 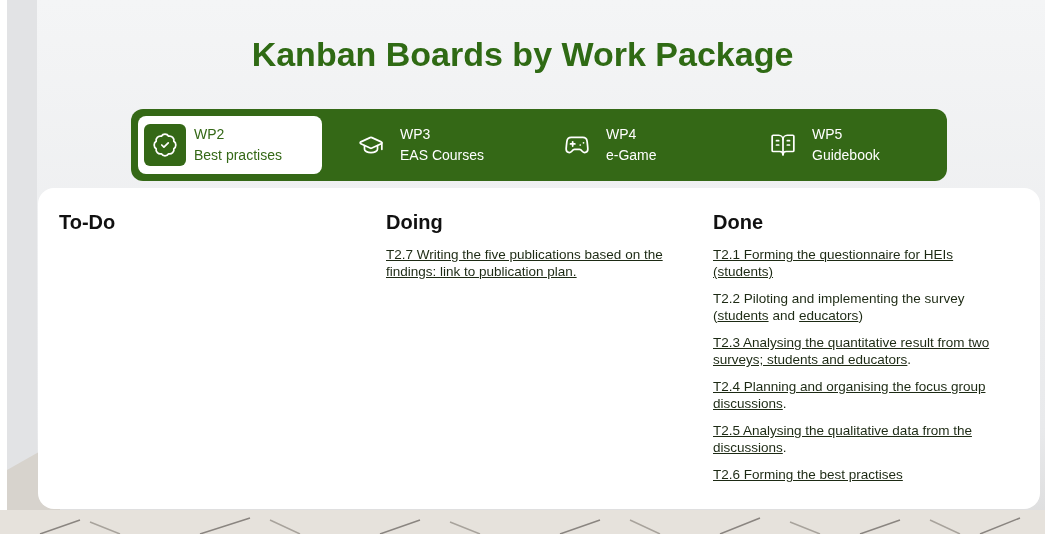 What do you see at coordinates (524, 254) in the screenshot?
I see `task-link: T2.7 Writing the five publications based on the` at bounding box center [524, 254].